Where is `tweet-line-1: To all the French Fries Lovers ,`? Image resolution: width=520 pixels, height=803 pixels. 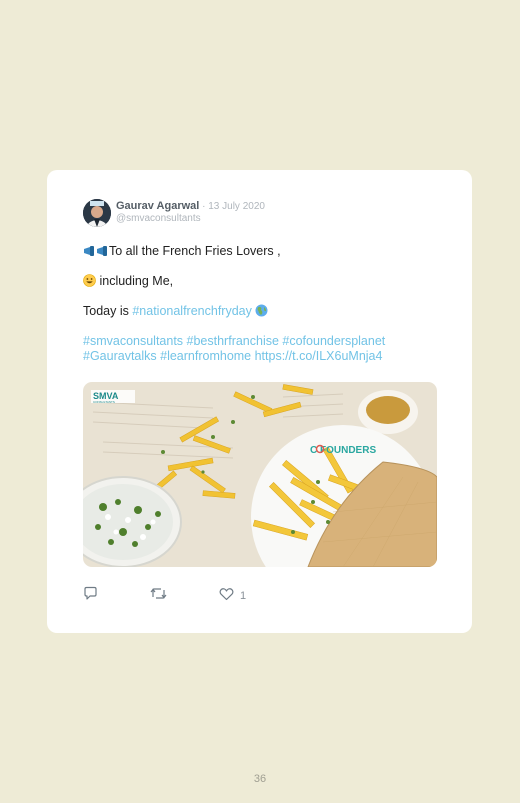 tweet-line-1: To all the French Fries Lovers , is located at coordinates (182, 252).